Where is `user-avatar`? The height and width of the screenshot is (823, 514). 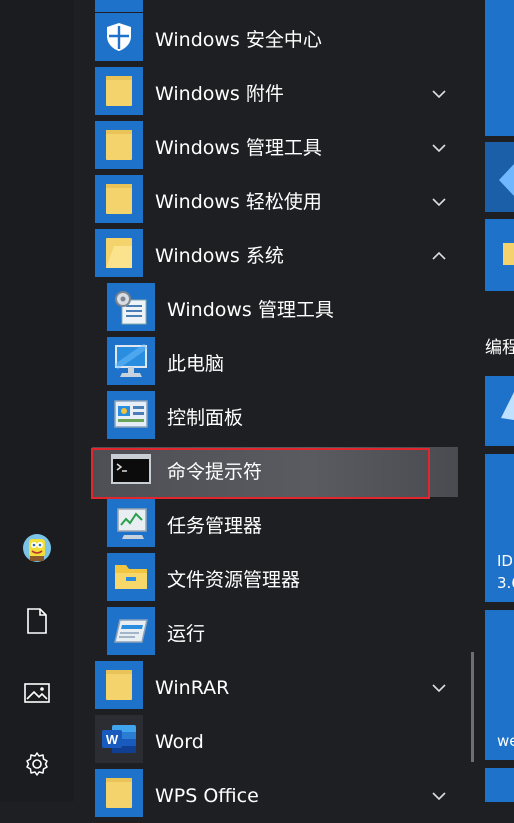 user-avatar is located at coordinates (37, 548).